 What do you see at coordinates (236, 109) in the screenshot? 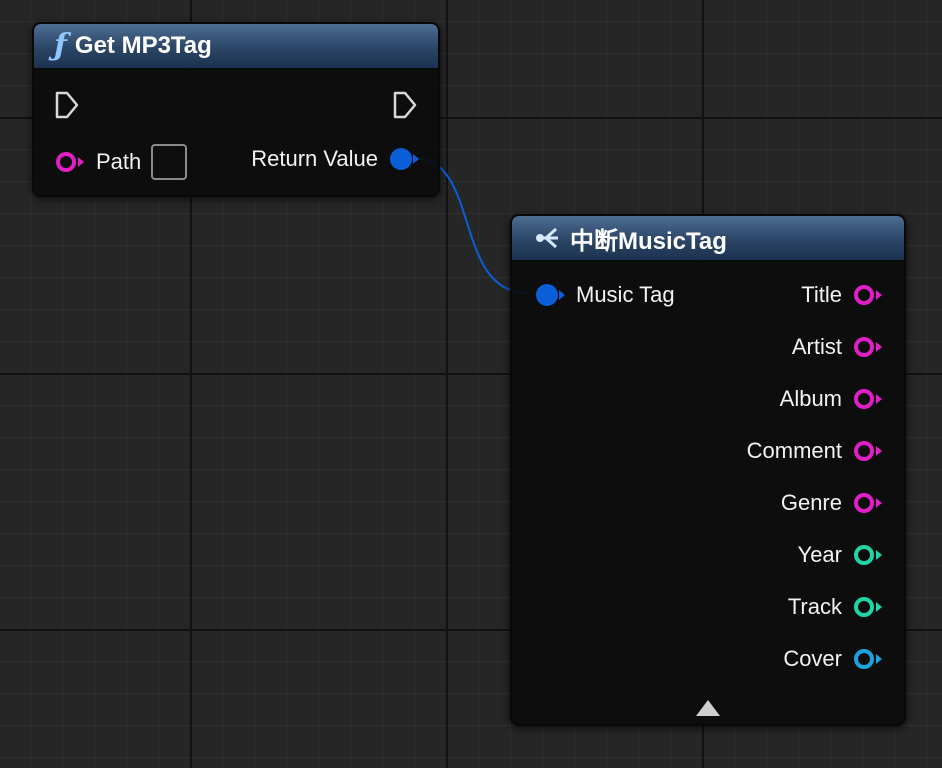
I see `get-mp3tag-node: ƒ Get MP3Tag Path Return Value` at bounding box center [236, 109].